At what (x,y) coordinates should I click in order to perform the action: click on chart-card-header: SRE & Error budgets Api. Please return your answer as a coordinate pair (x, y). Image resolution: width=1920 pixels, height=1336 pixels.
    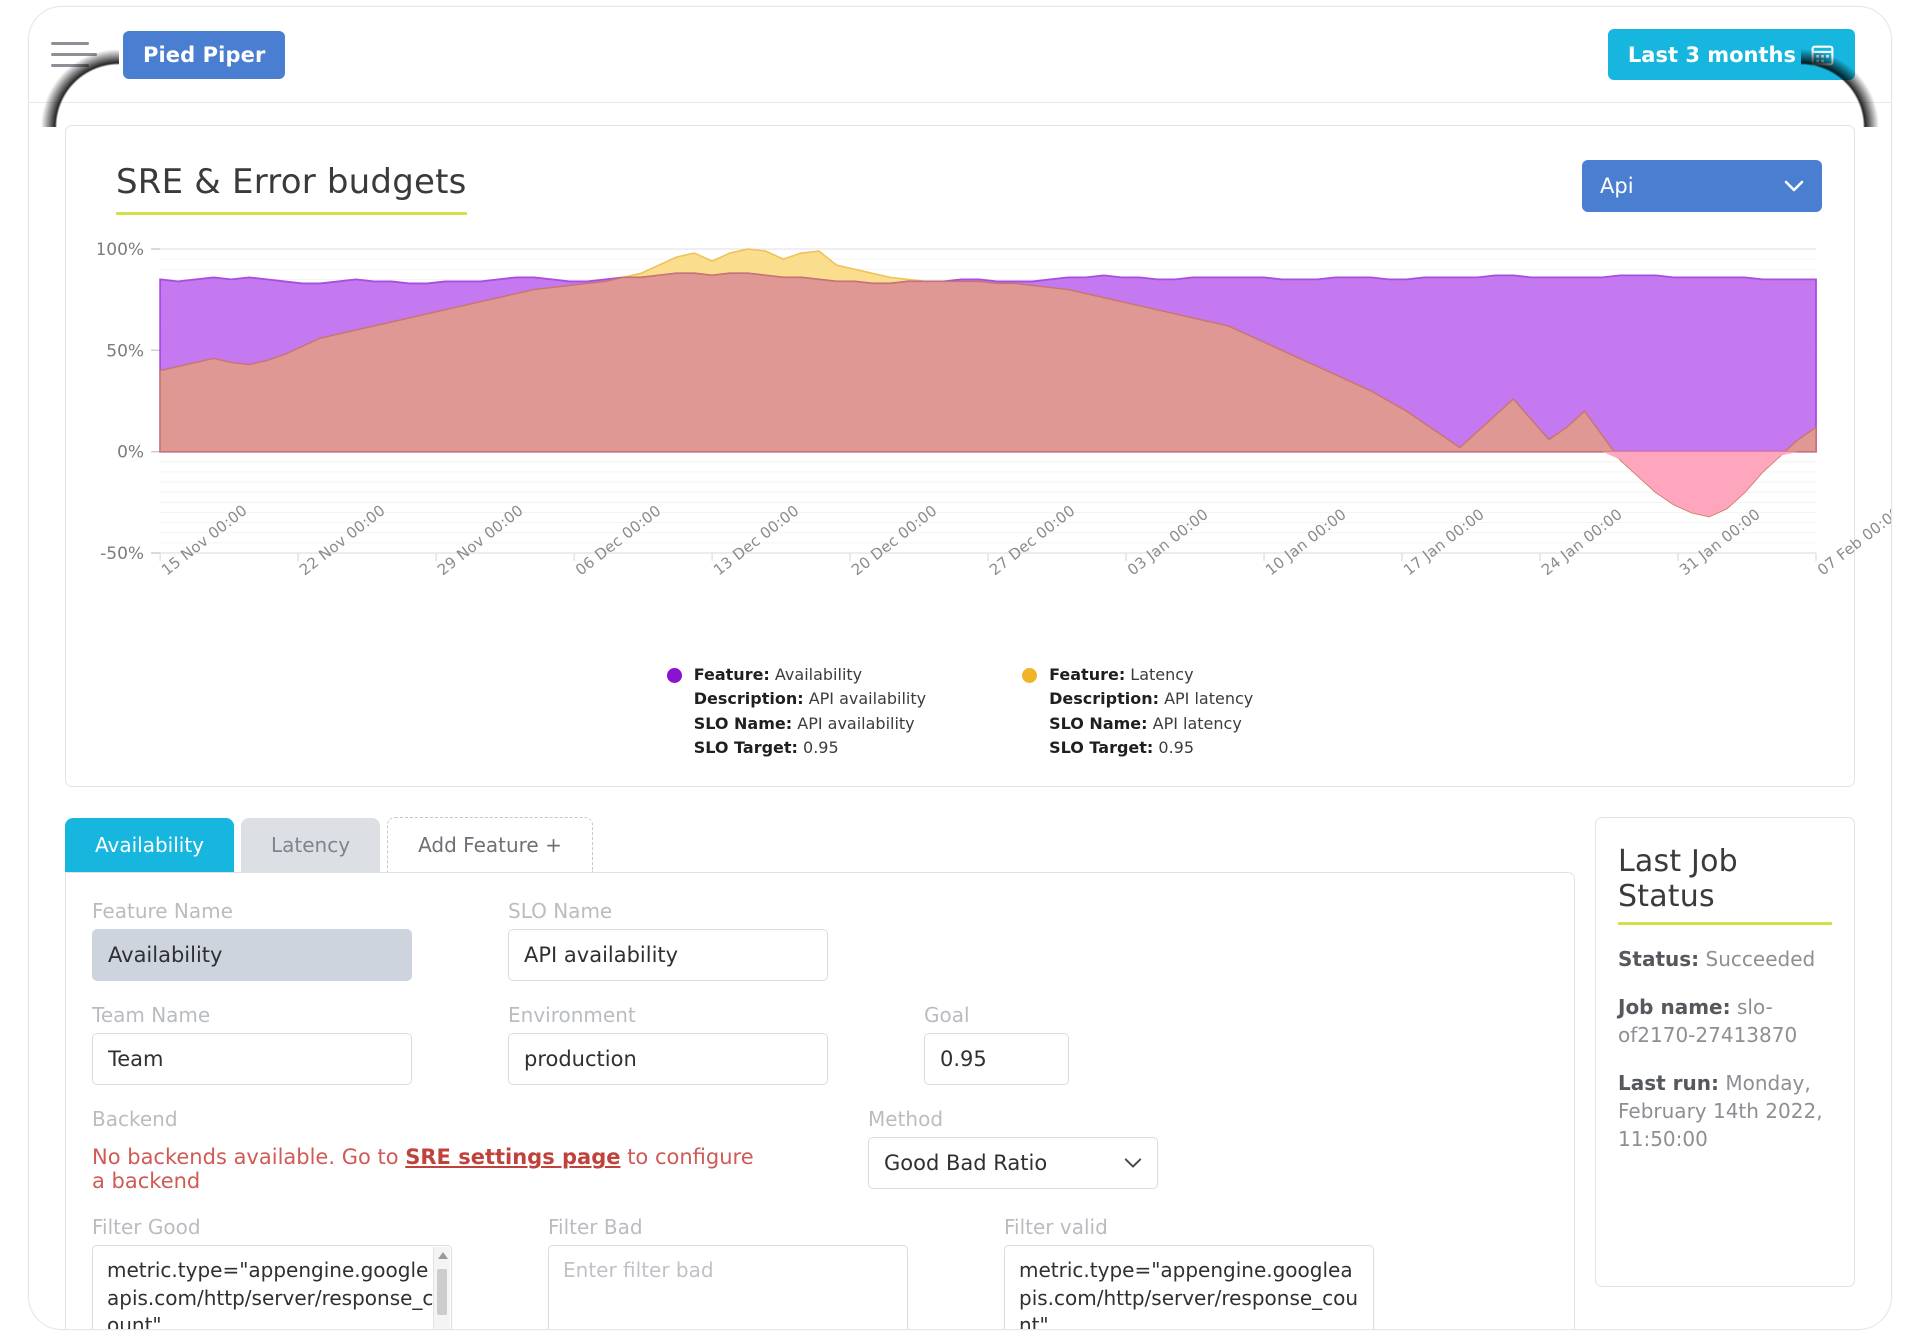
    Looking at the image, I should click on (960, 184).